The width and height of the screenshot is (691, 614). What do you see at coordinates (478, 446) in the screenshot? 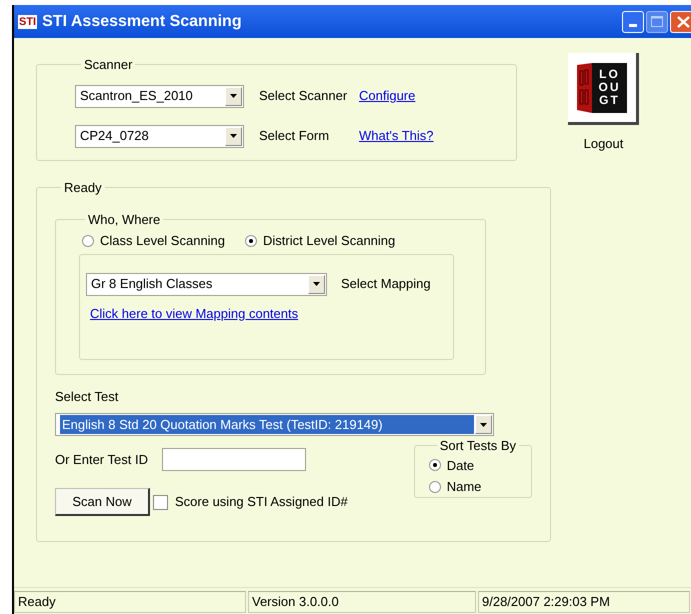
I see `group-title: Sort Tests By` at bounding box center [478, 446].